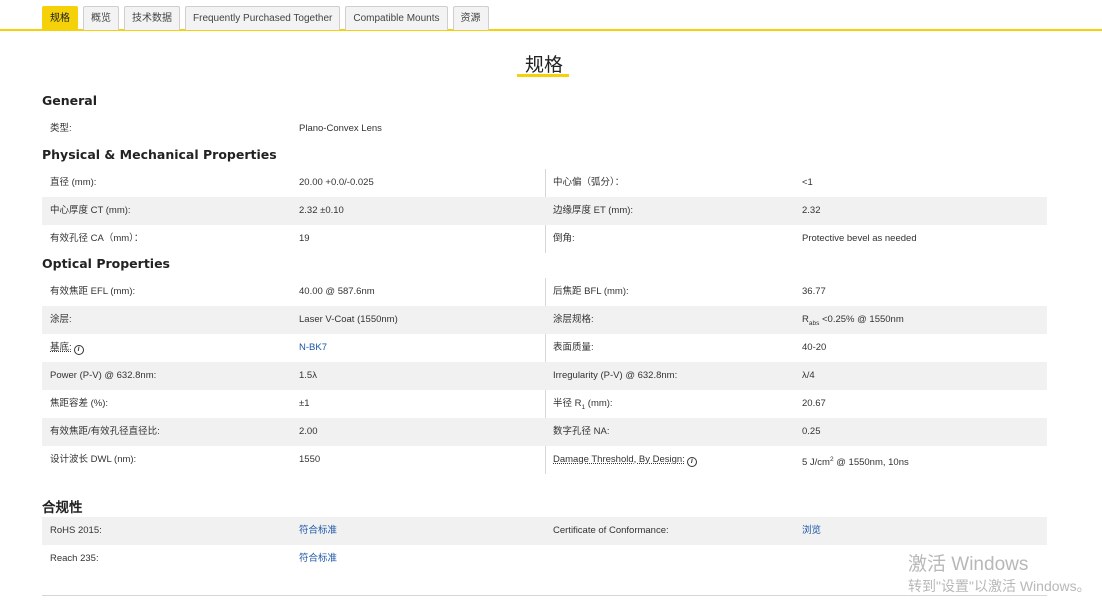  Describe the element at coordinates (61, 128) in the screenshot. I see `spec-label: 类型:` at that location.